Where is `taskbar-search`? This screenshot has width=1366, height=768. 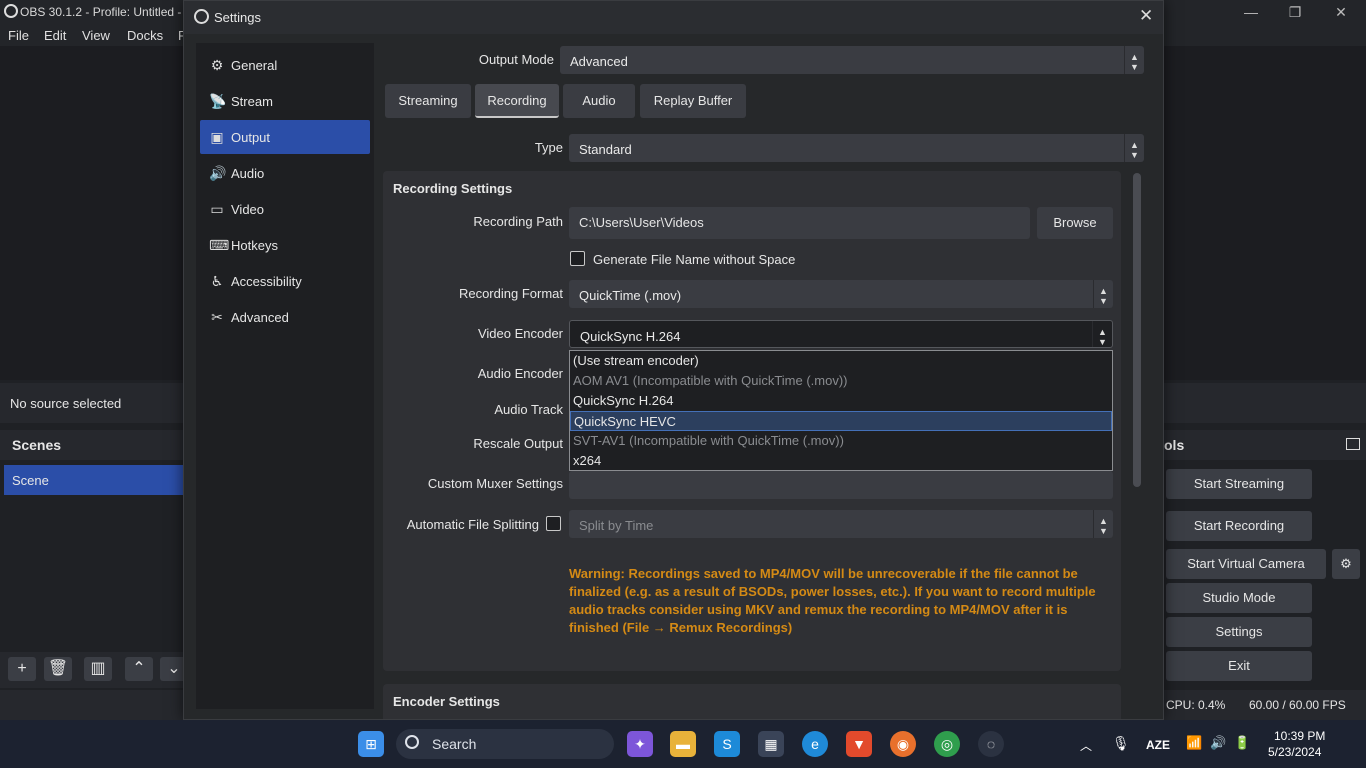 taskbar-search is located at coordinates (505, 744).